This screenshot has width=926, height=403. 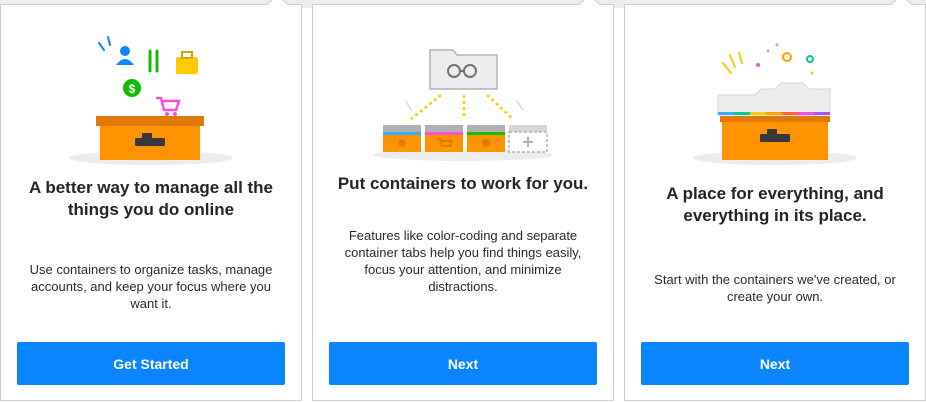 I want to click on person-icon, so click(x=125, y=55).